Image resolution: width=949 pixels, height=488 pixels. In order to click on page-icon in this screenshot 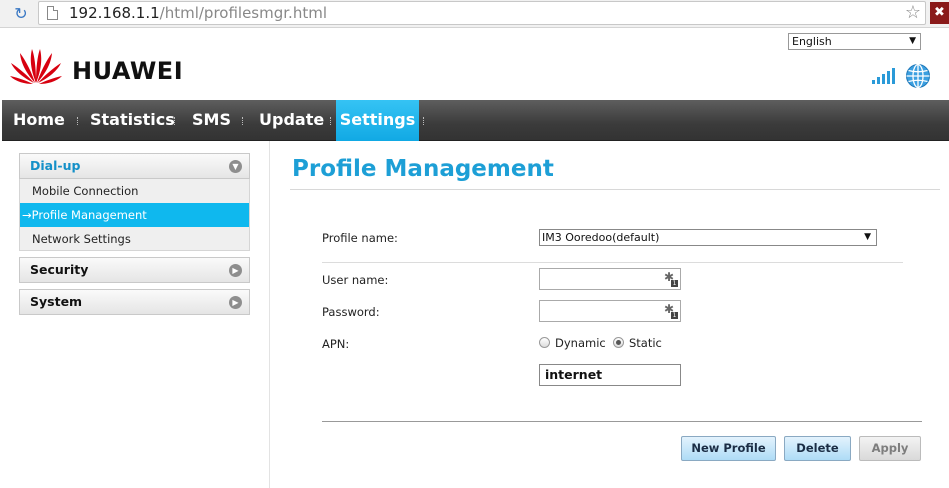, I will do `click(52, 13)`.